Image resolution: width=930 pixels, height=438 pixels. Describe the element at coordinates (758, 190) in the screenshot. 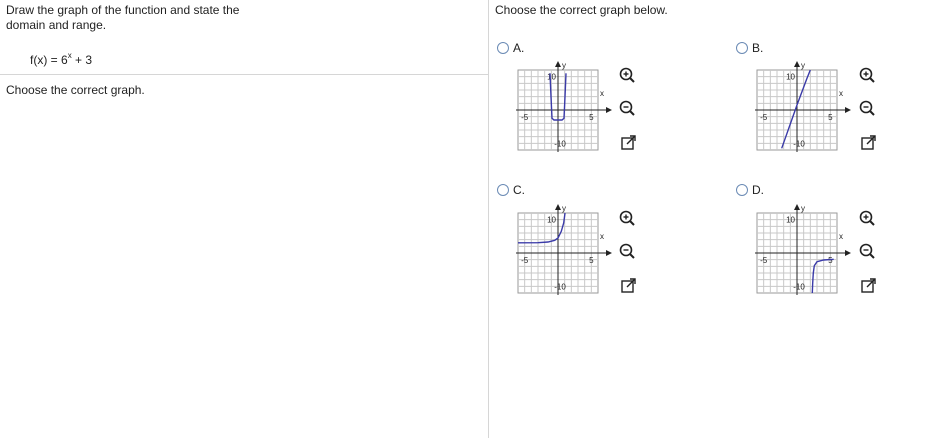

I see `option-d-label: D.` at that location.